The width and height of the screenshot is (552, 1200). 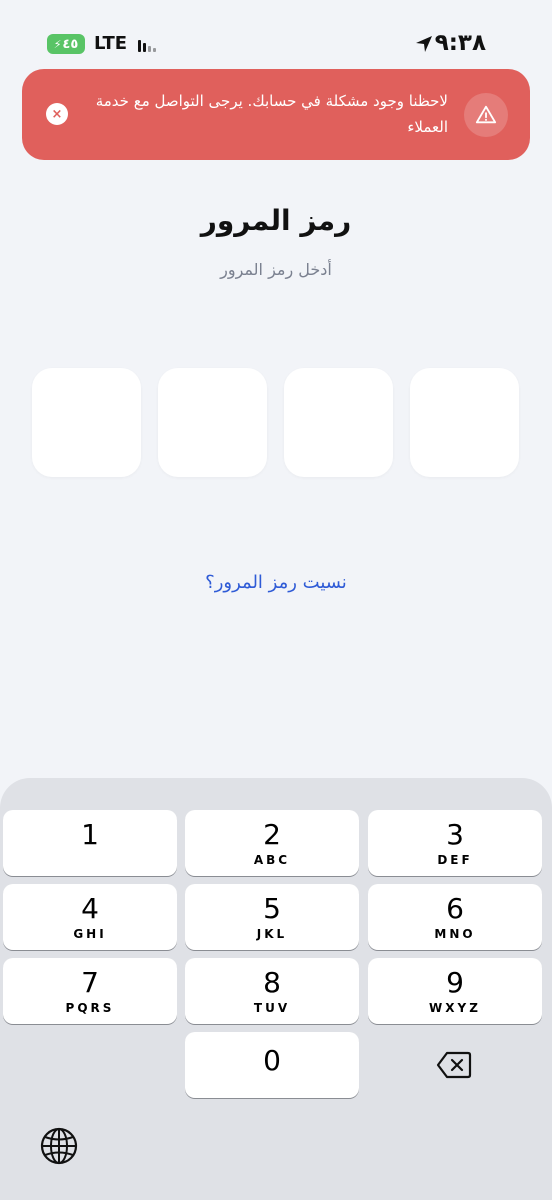 I want to click on key-3: 3 DEF, so click(x=455, y=843).